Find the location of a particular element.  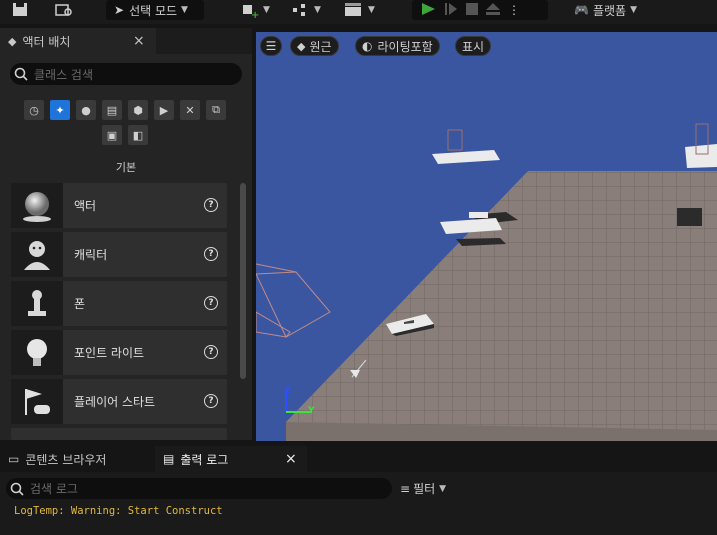

tab-content-browser-label: 콘텐츠 브라우저 is located at coordinates (66, 459).